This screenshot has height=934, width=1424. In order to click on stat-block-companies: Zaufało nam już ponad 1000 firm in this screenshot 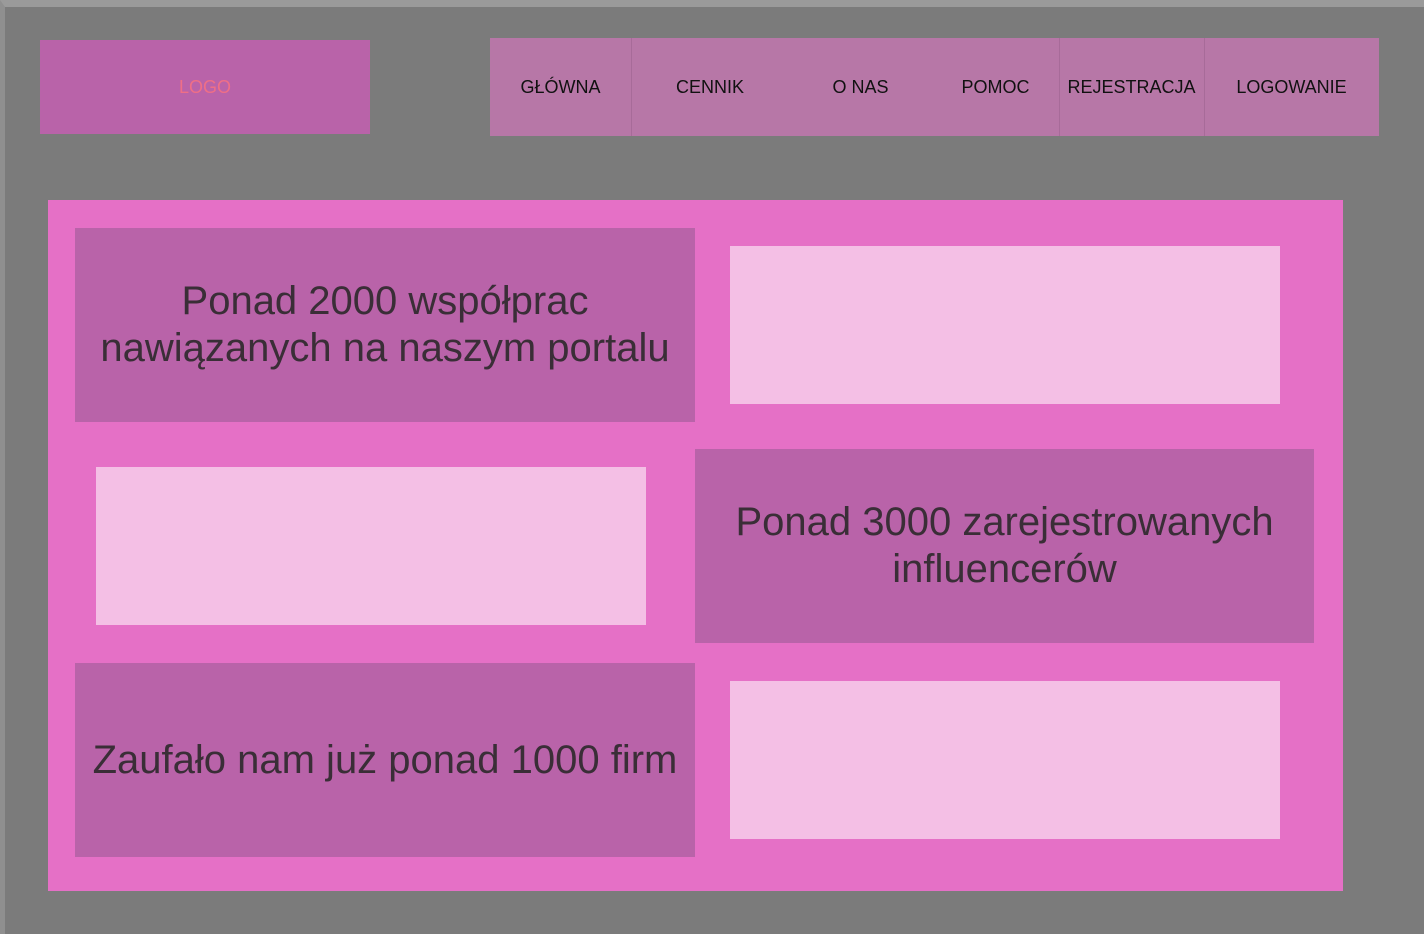, I will do `click(385, 760)`.